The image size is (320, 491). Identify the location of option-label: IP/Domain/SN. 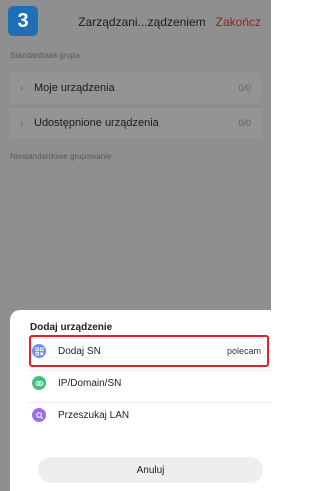
(90, 383).